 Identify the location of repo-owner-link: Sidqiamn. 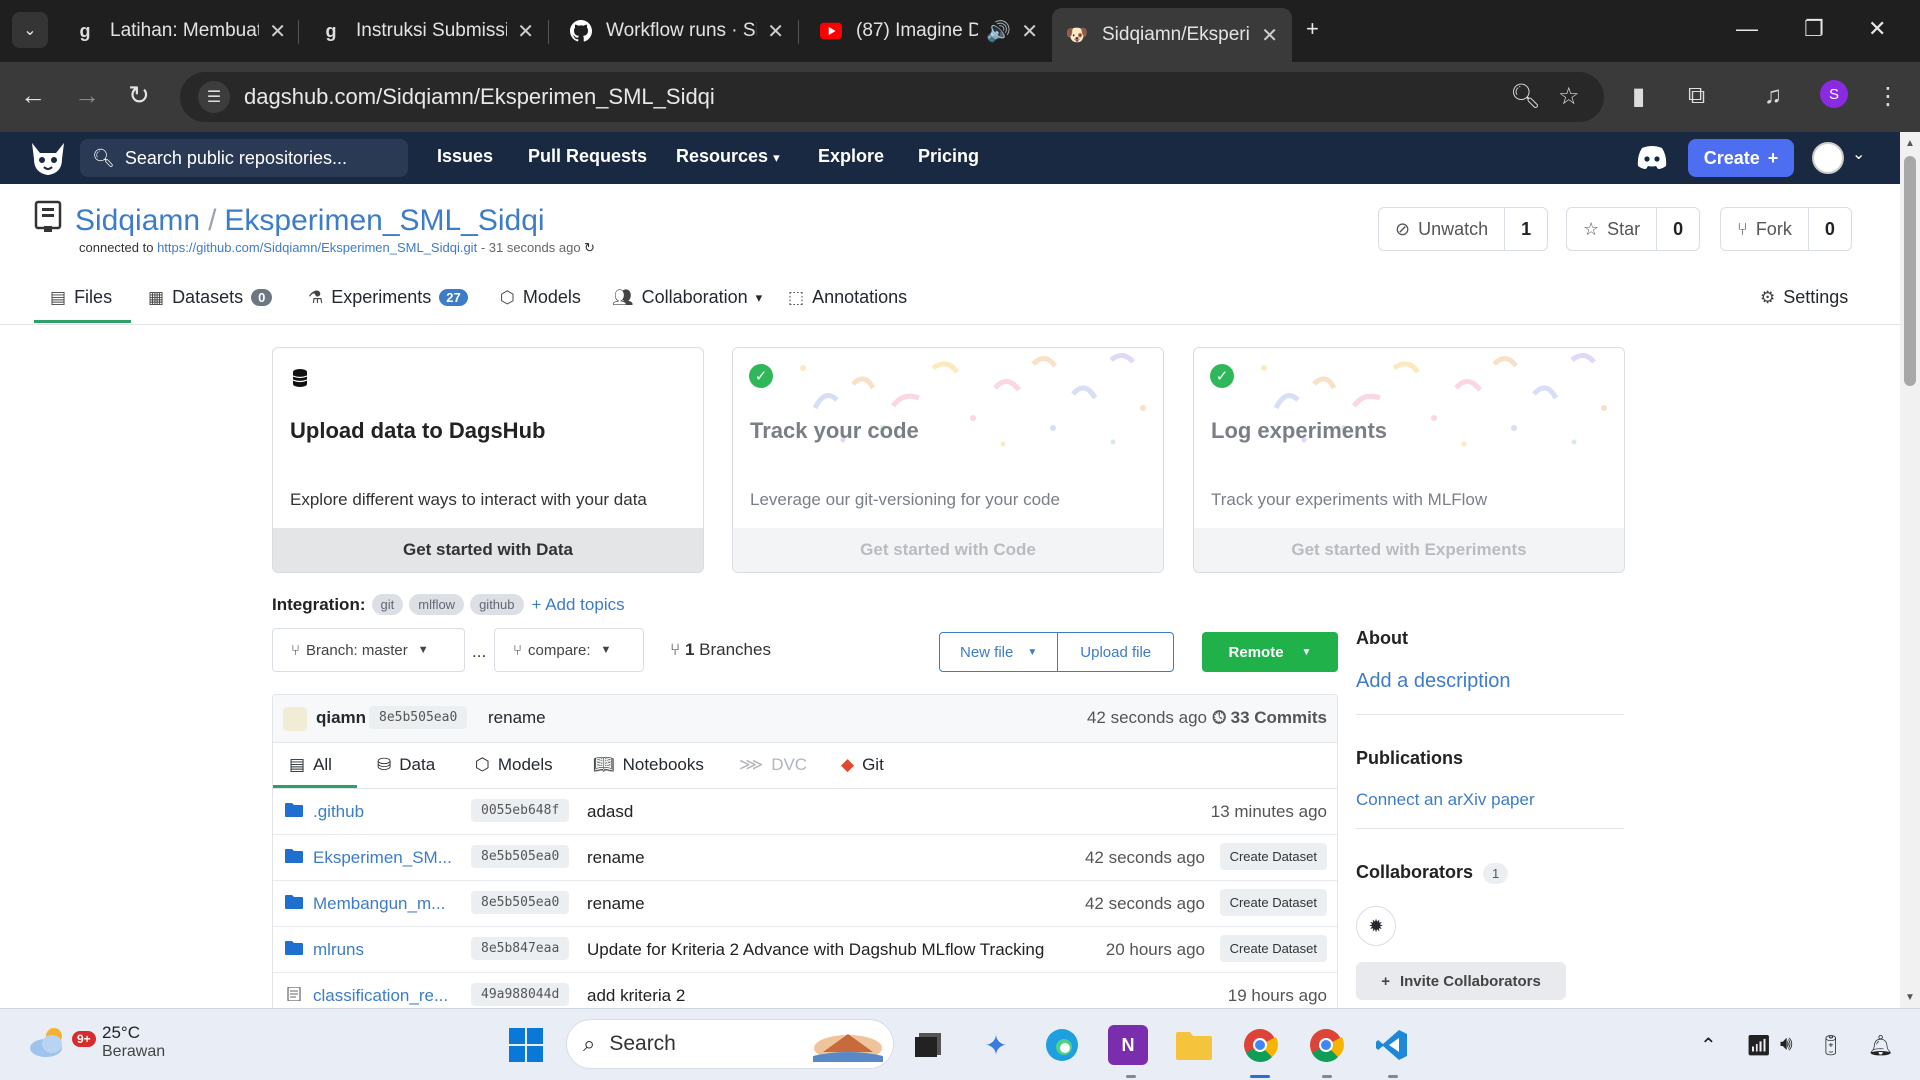
(137, 220).